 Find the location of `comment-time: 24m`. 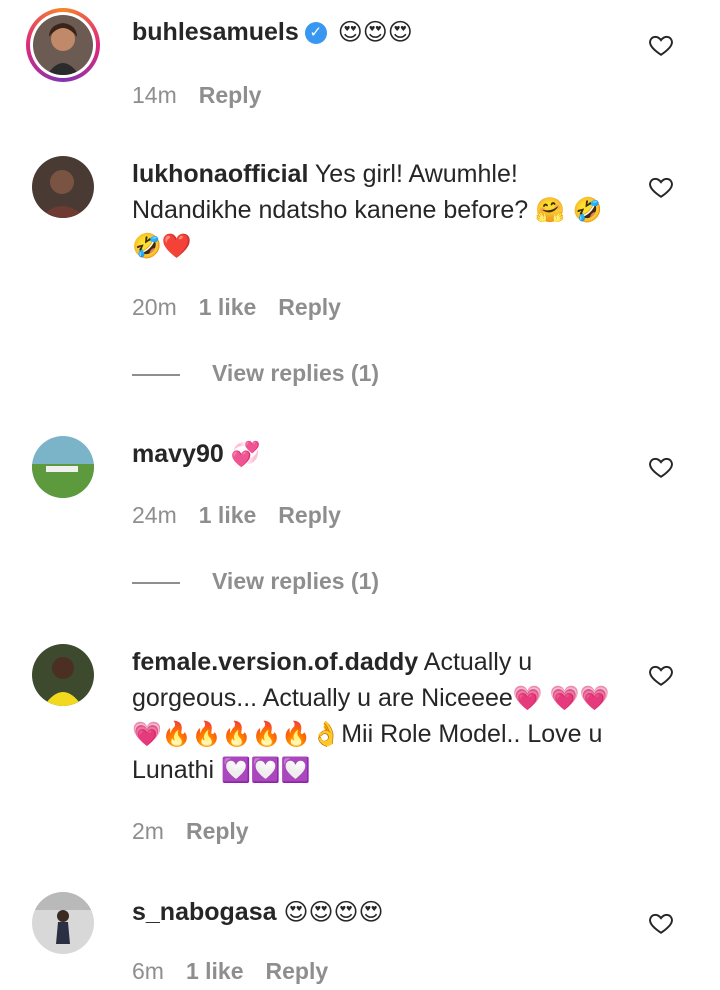

comment-time: 24m is located at coordinates (154, 515).